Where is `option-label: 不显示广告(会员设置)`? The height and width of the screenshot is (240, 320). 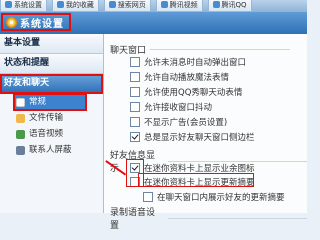
option-label: 不显示广告(会员设置) is located at coordinates (186, 123).